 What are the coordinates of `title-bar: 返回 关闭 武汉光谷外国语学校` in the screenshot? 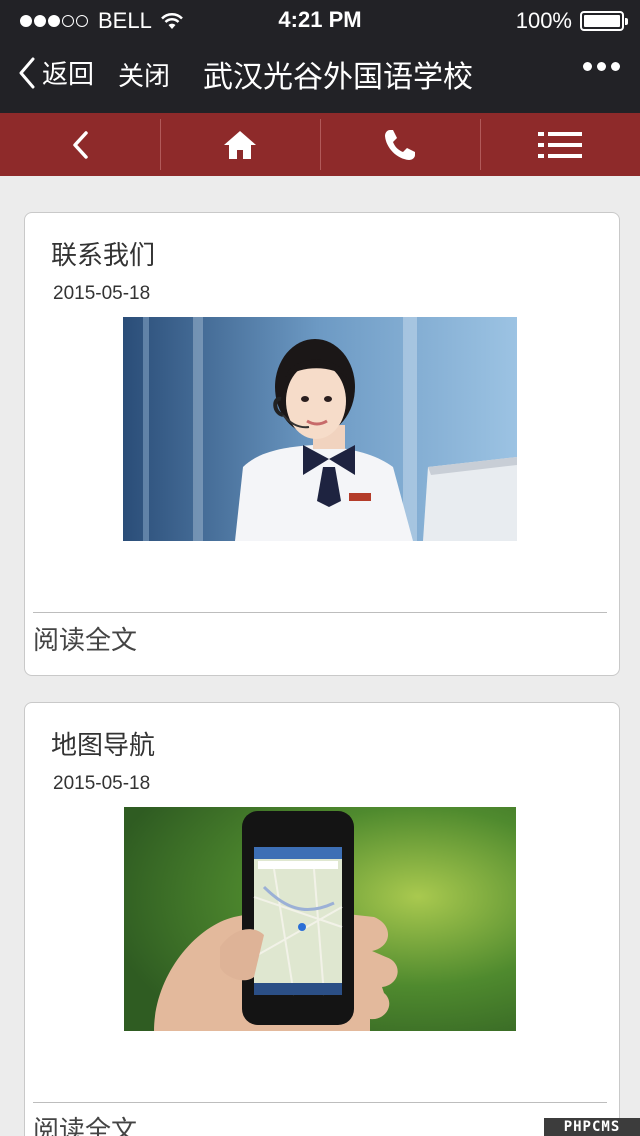 It's located at (320, 76).